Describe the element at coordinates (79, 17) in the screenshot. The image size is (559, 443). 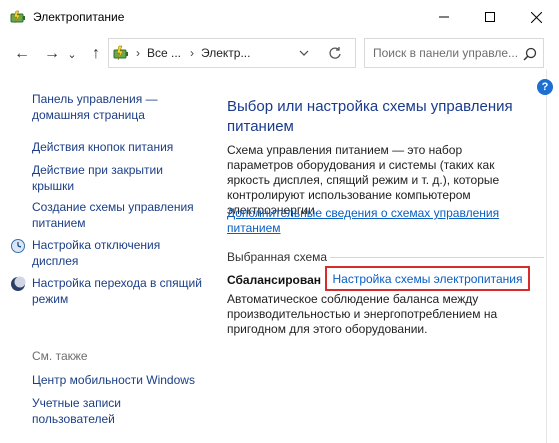
I see `window-title: Электропитание` at that location.